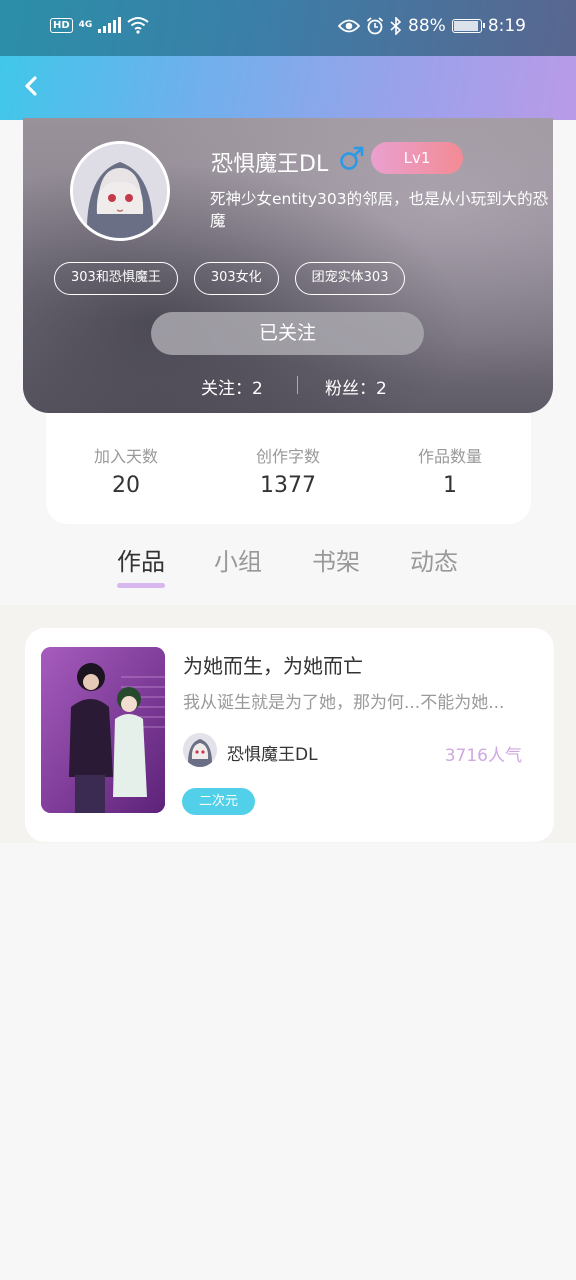 The height and width of the screenshot is (1280, 576). Describe the element at coordinates (449, 456) in the screenshot. I see `stat-label: 作品数量` at that location.